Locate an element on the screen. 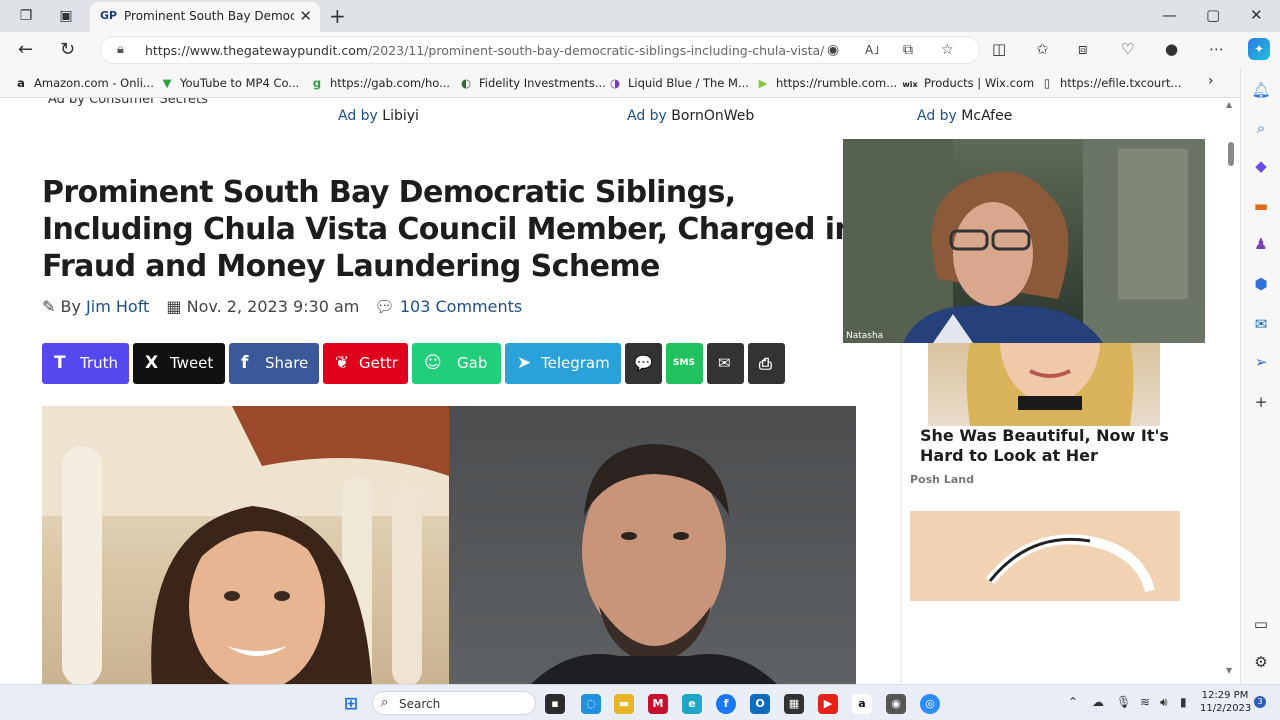 The image size is (1280, 720). task-view-icon: ▪ is located at coordinates (555, 704).